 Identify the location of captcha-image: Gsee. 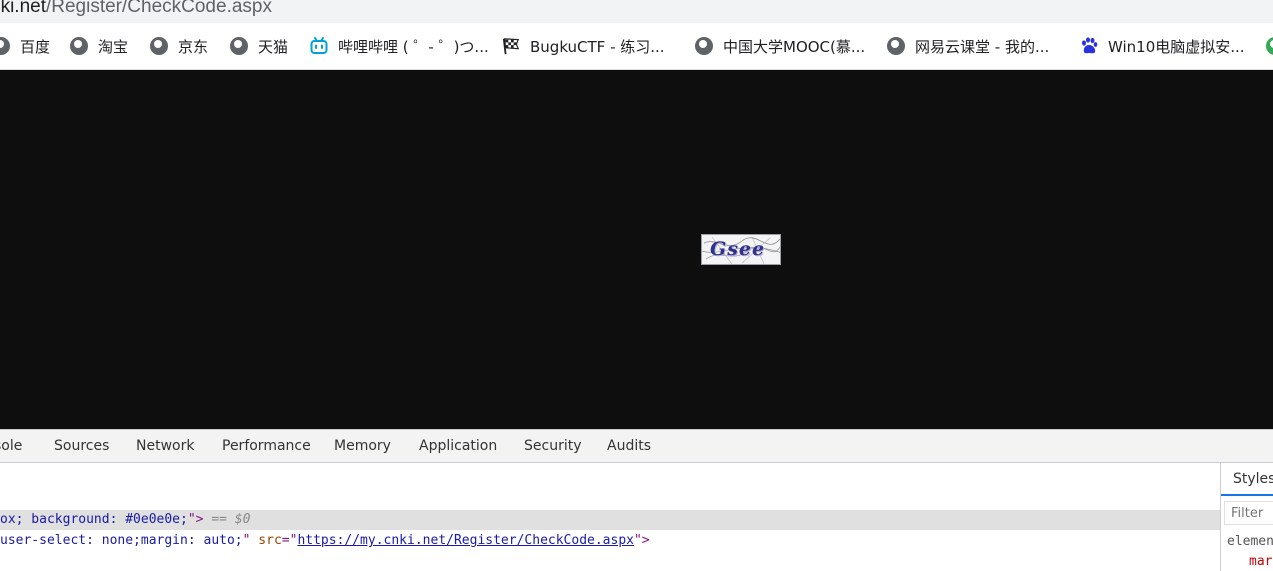
(741, 249).